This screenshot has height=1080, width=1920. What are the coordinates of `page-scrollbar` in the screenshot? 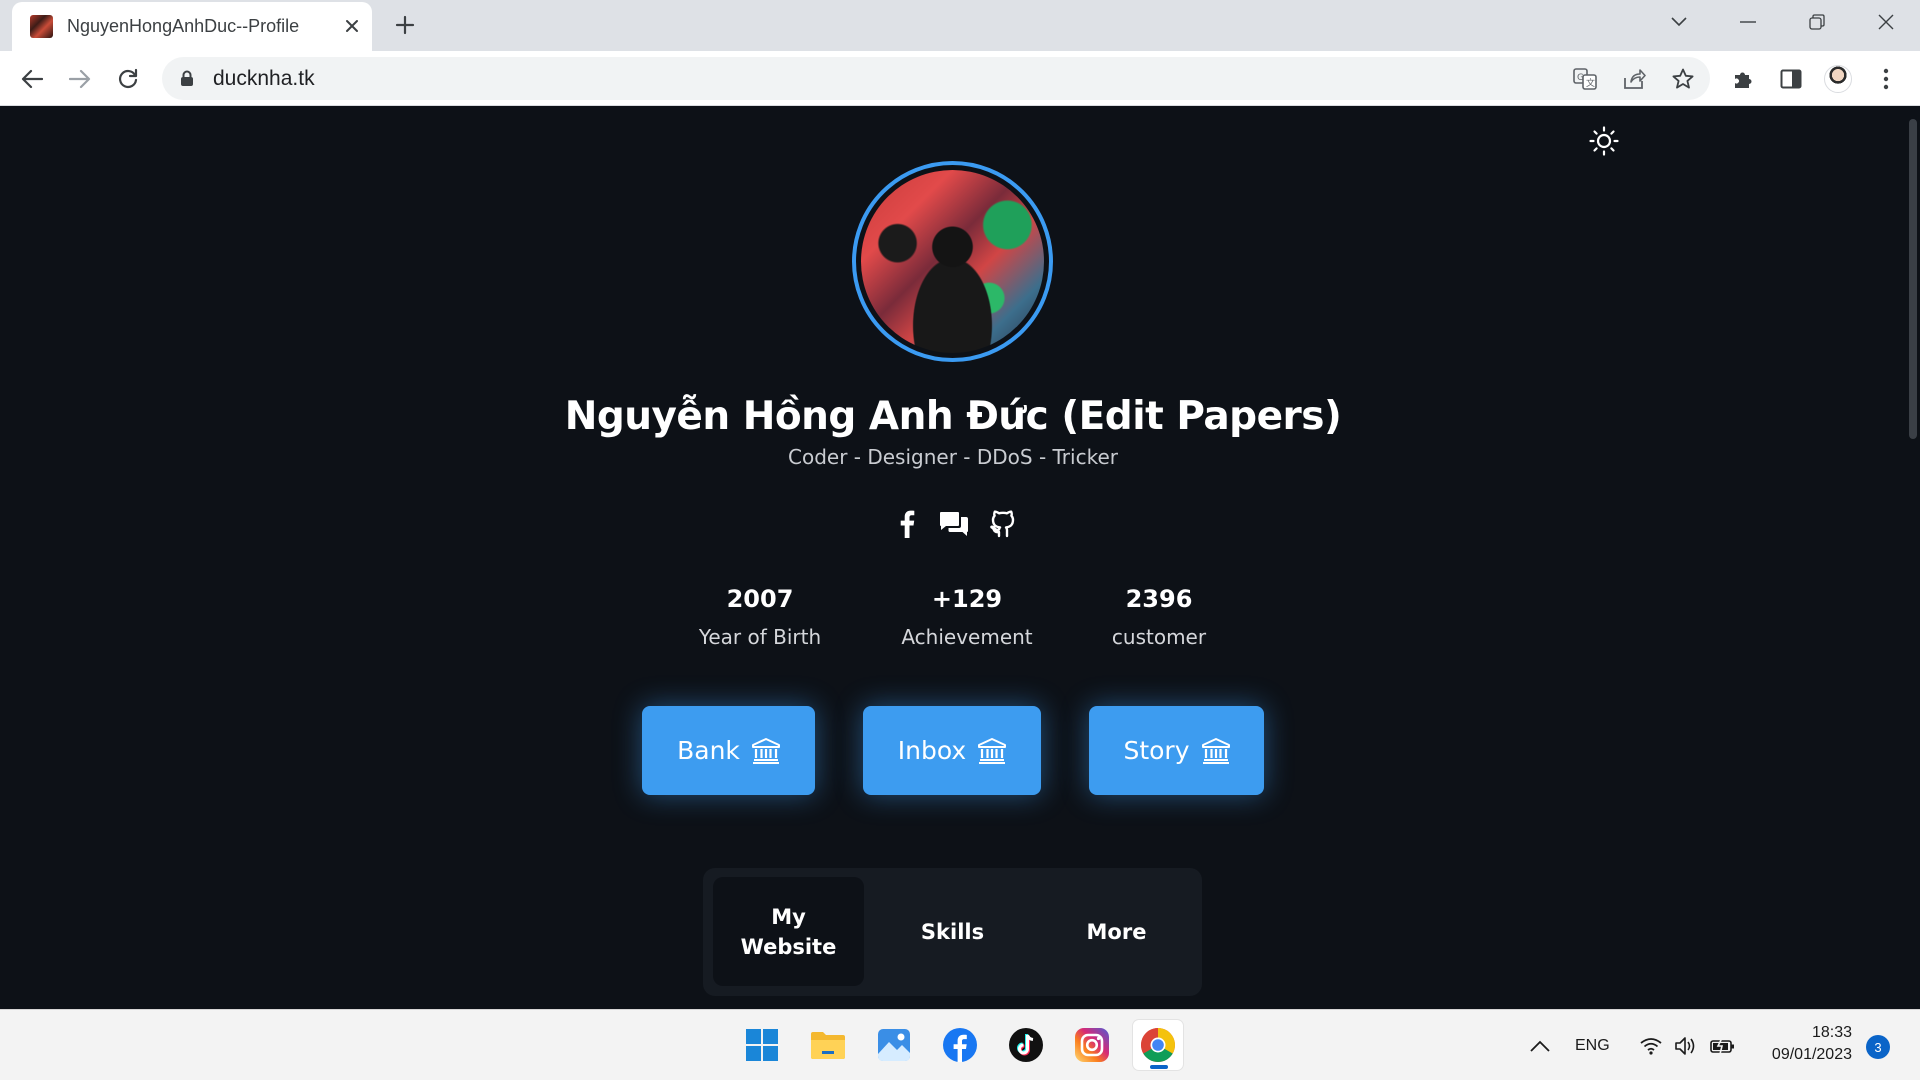 It's located at (1913, 558).